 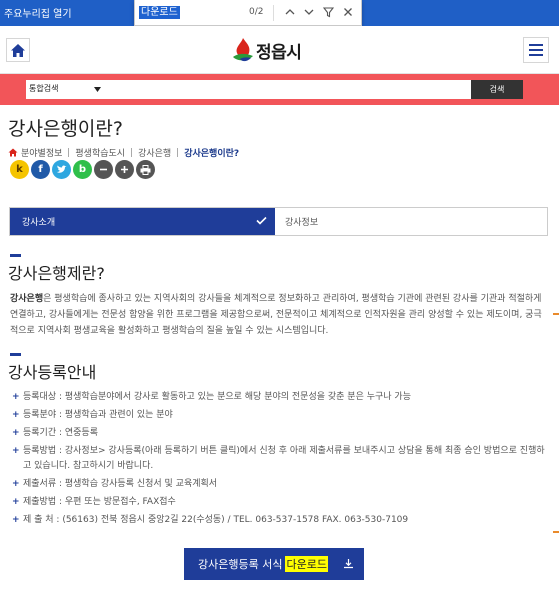 What do you see at coordinates (256, 12) in the screenshot?
I see `find-count: 0/2` at bounding box center [256, 12].